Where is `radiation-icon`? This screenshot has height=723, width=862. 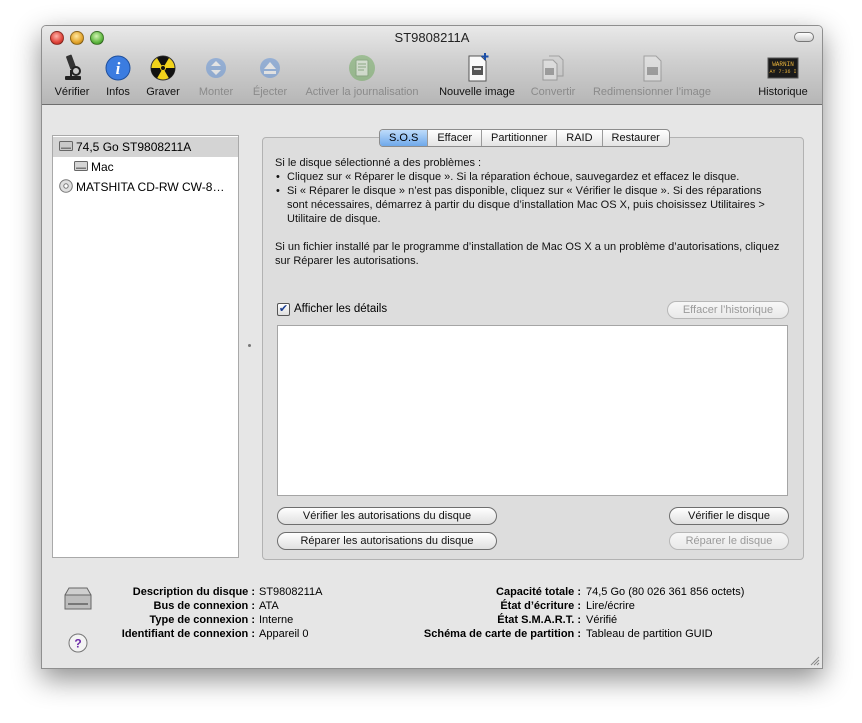
radiation-icon is located at coordinates (163, 68).